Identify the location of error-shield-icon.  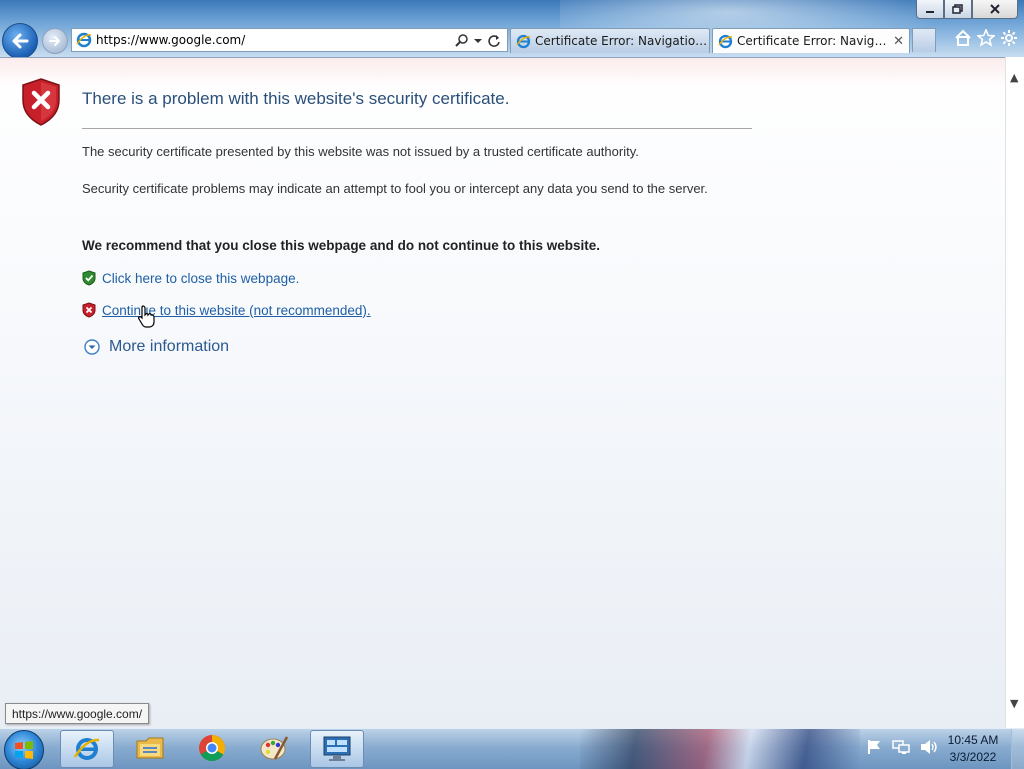
(41, 102).